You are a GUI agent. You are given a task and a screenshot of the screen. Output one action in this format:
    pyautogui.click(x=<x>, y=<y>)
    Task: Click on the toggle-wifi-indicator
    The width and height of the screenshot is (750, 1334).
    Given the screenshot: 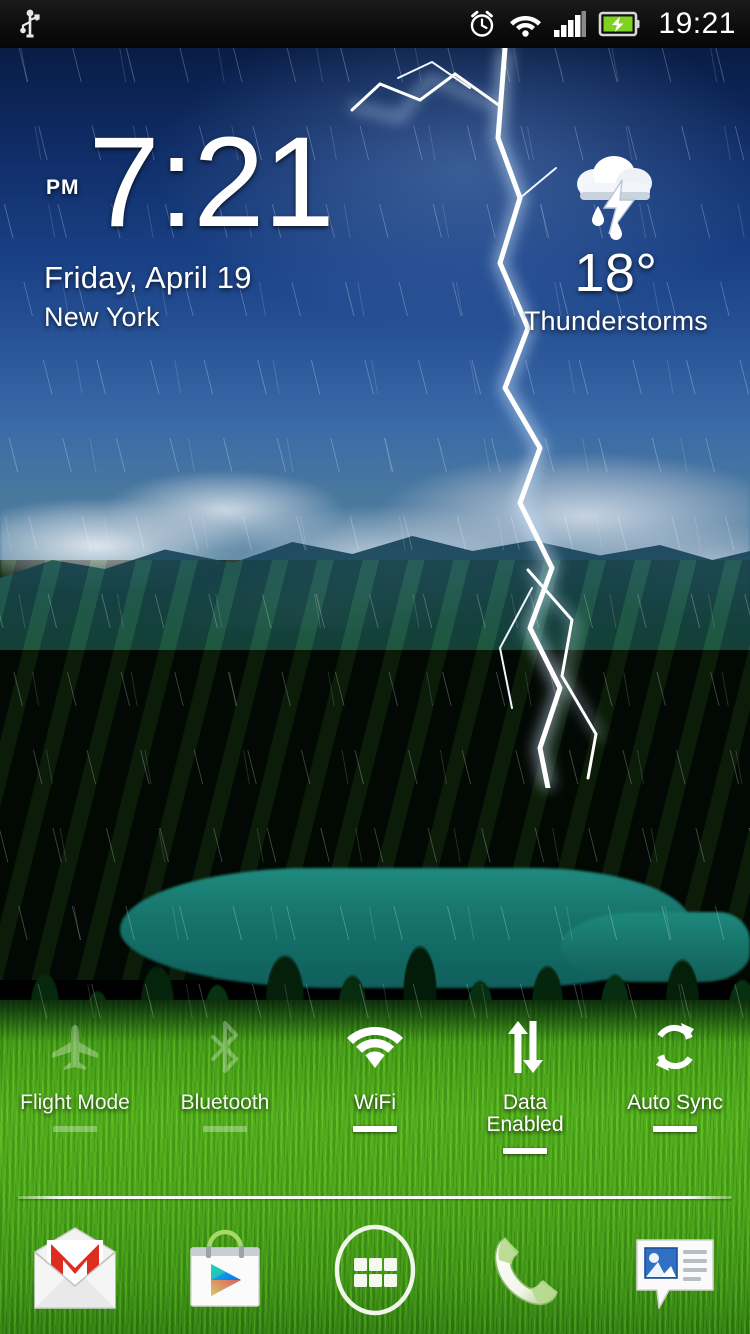 What is the action you would take?
    pyautogui.click(x=375, y=1129)
    